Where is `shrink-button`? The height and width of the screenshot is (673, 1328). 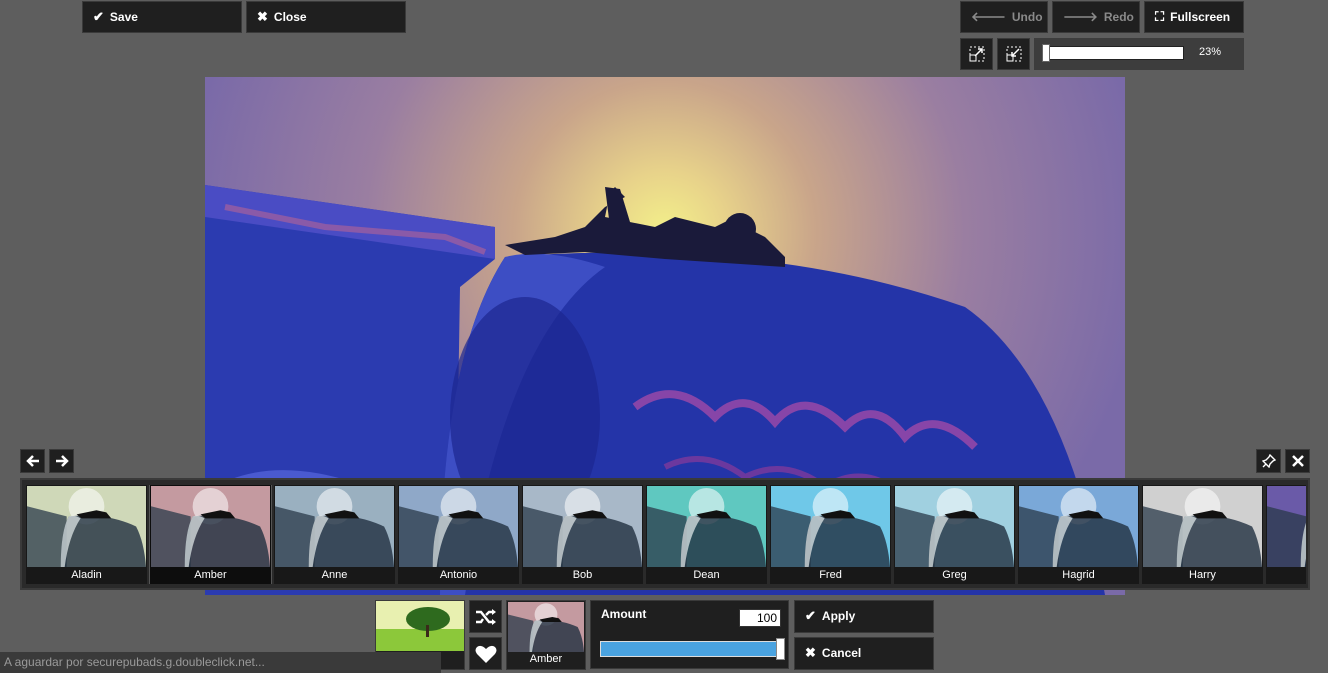
shrink-button is located at coordinates (976, 54).